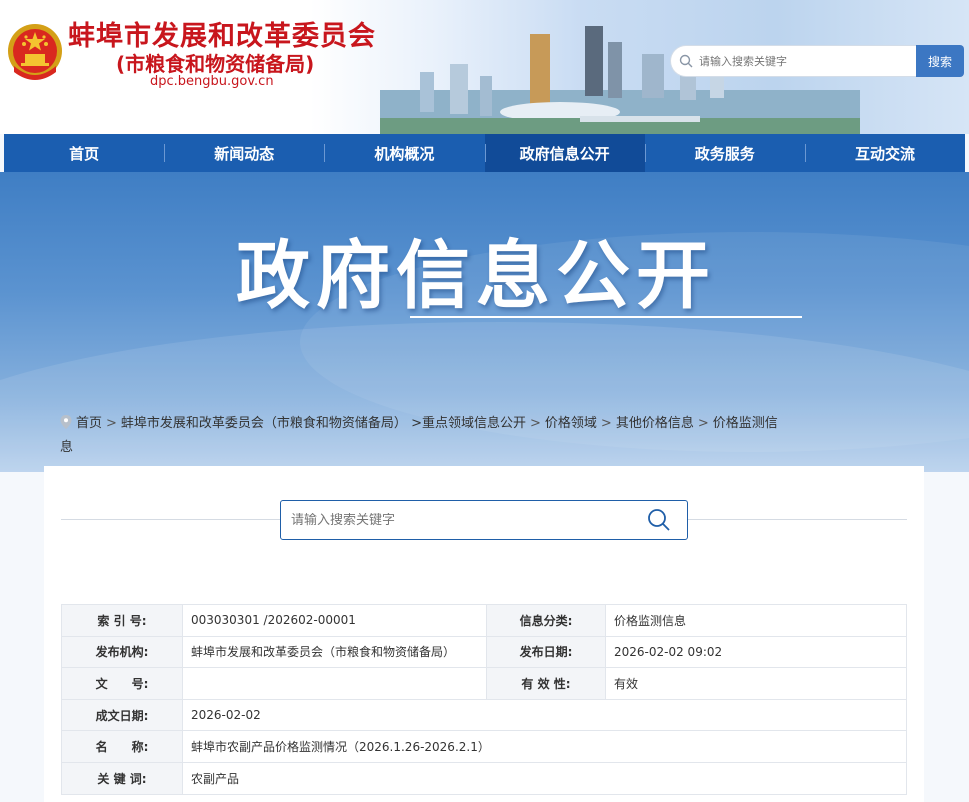 The height and width of the screenshot is (802, 969). I want to click on nav-item-home: 首页, so click(84, 153).